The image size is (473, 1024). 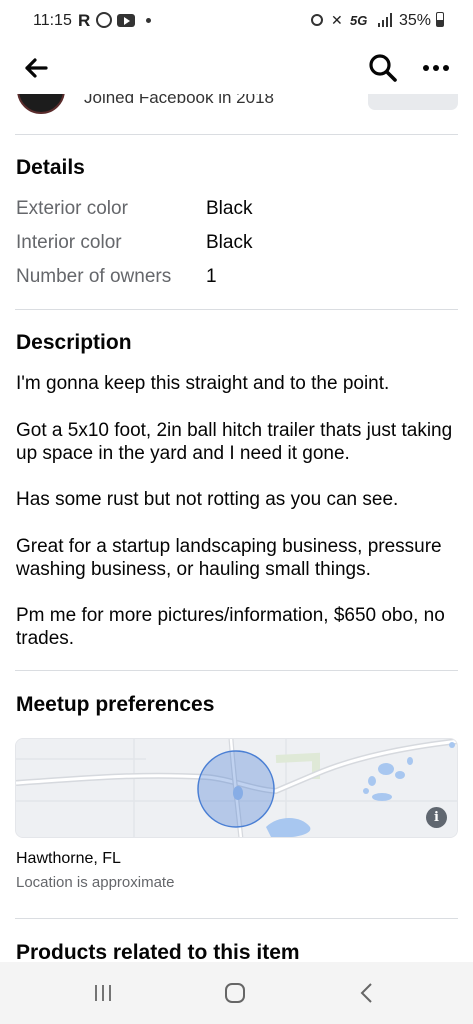 What do you see at coordinates (179, 100) in the screenshot?
I see `seller-joined-text: Joined Facebook in 2018` at bounding box center [179, 100].